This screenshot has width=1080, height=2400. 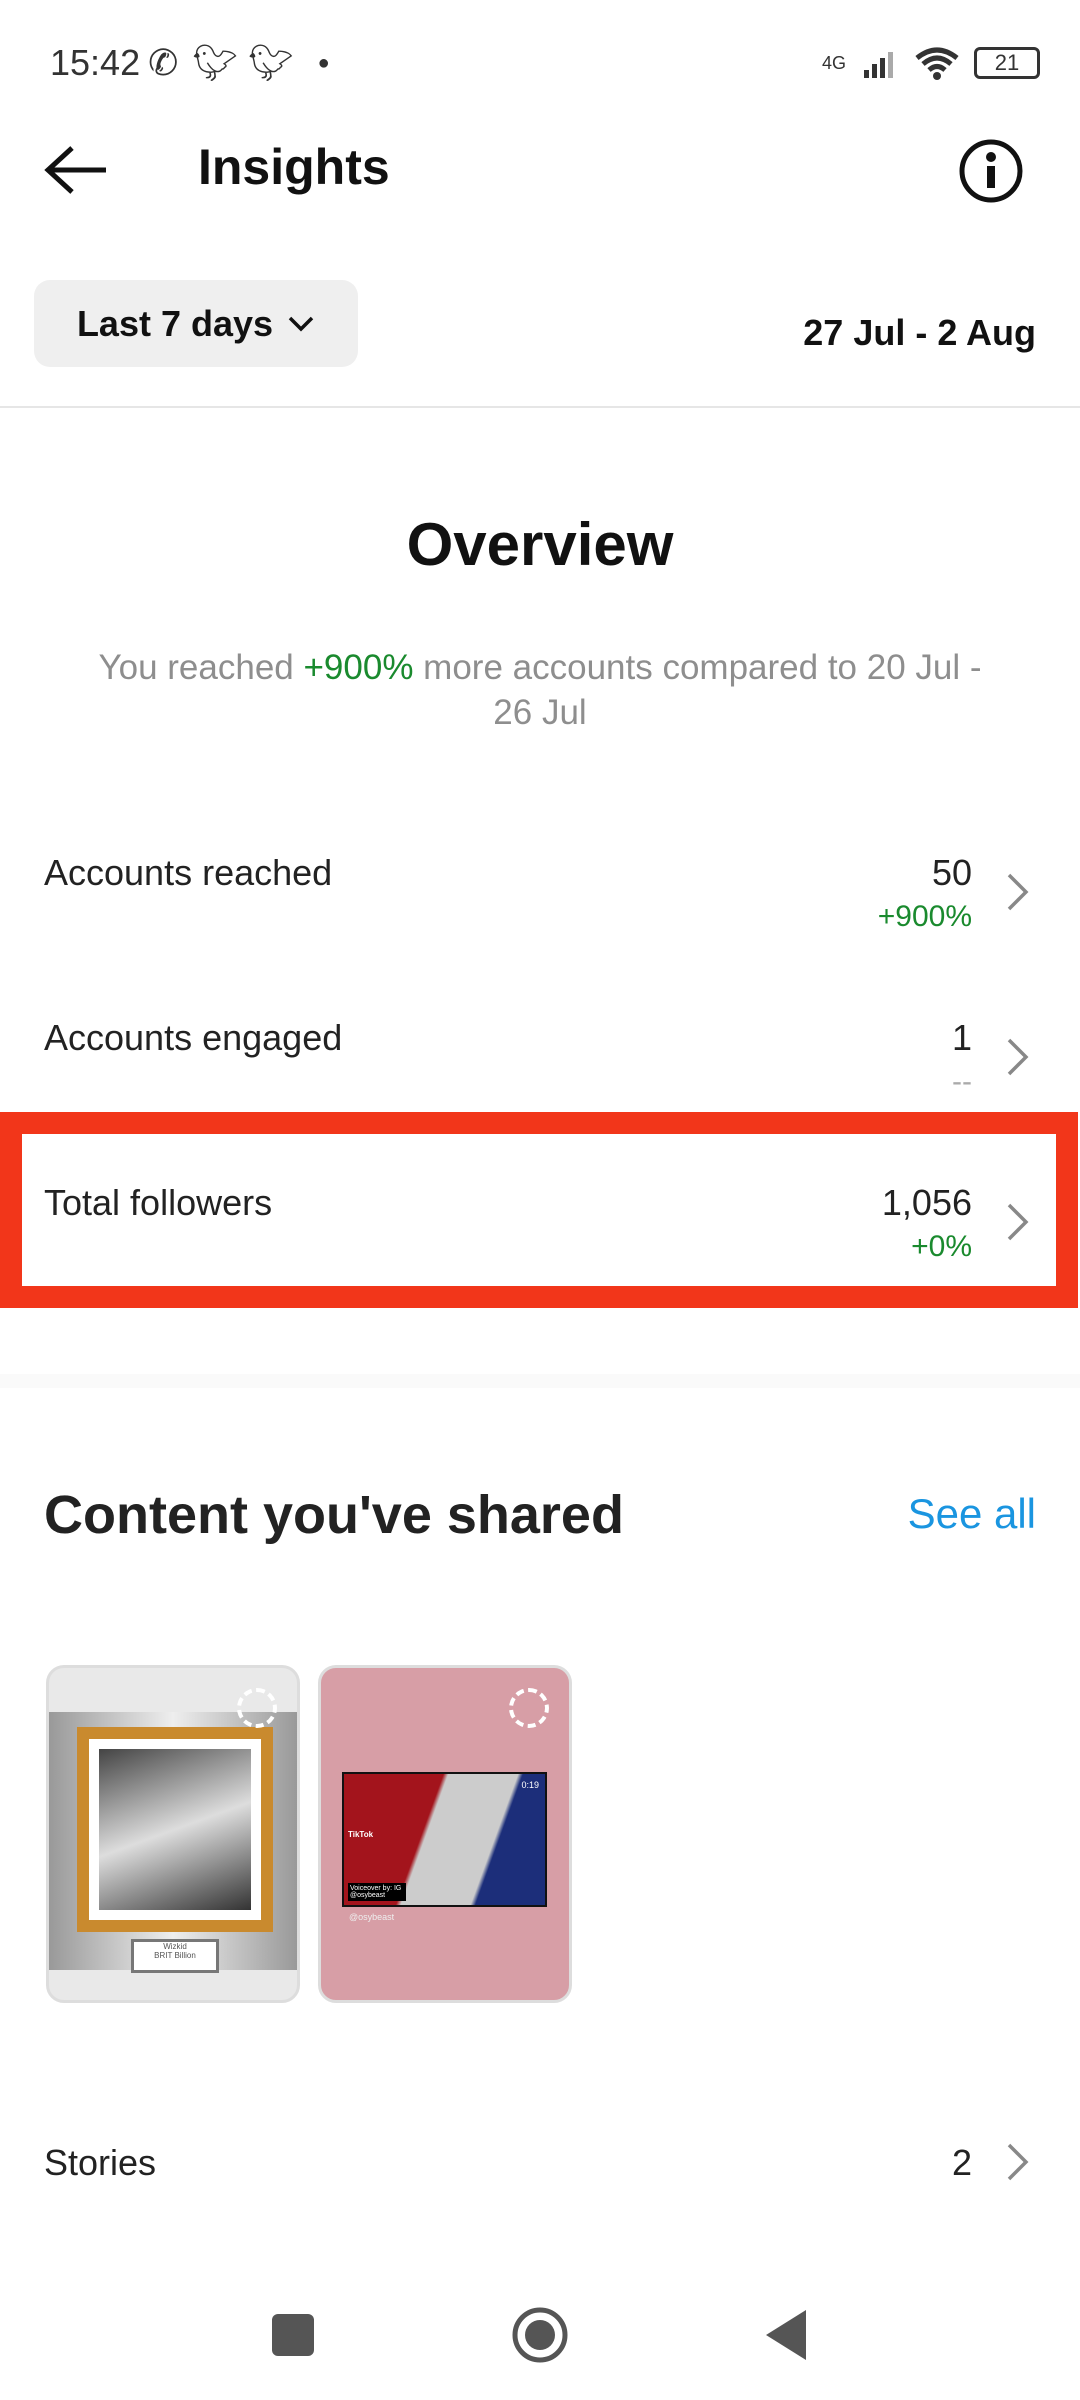 I want to click on battery-icon: 21, so click(x=1007, y=63).